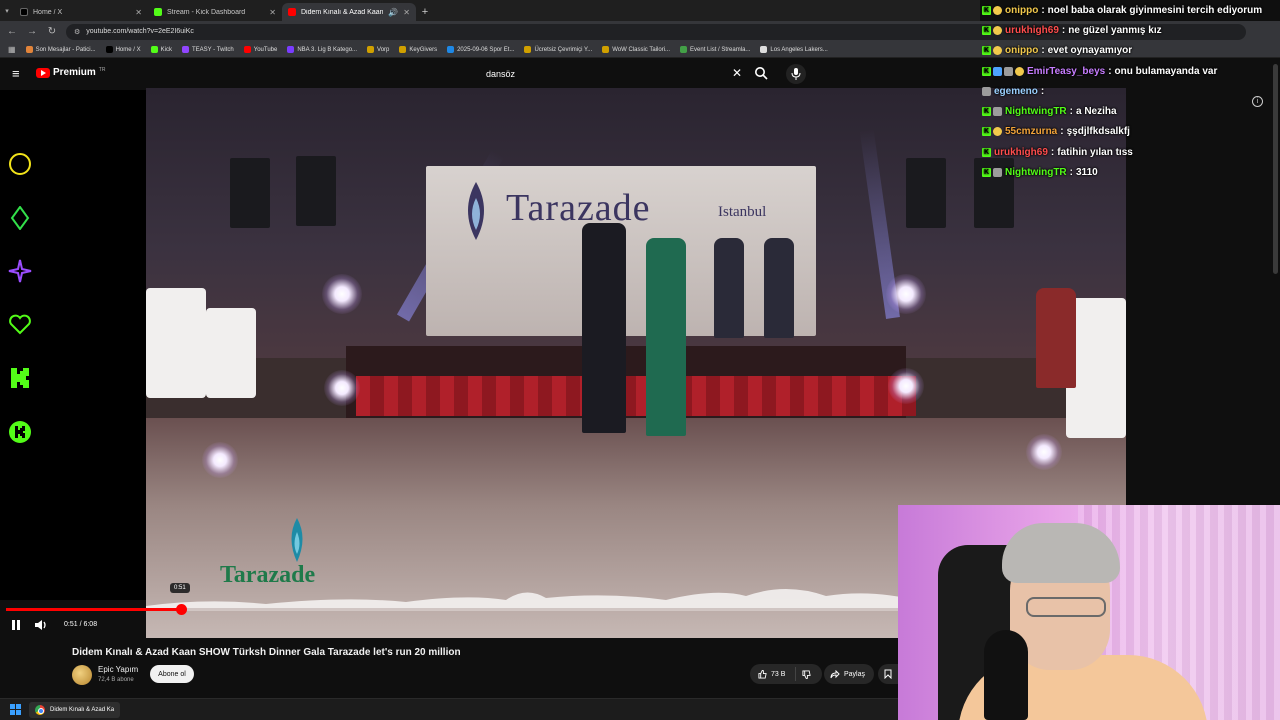 This screenshot has width=1280, height=720. Describe the element at coordinates (48, 12) in the screenshot. I see `tab-title: Home / X` at that location.